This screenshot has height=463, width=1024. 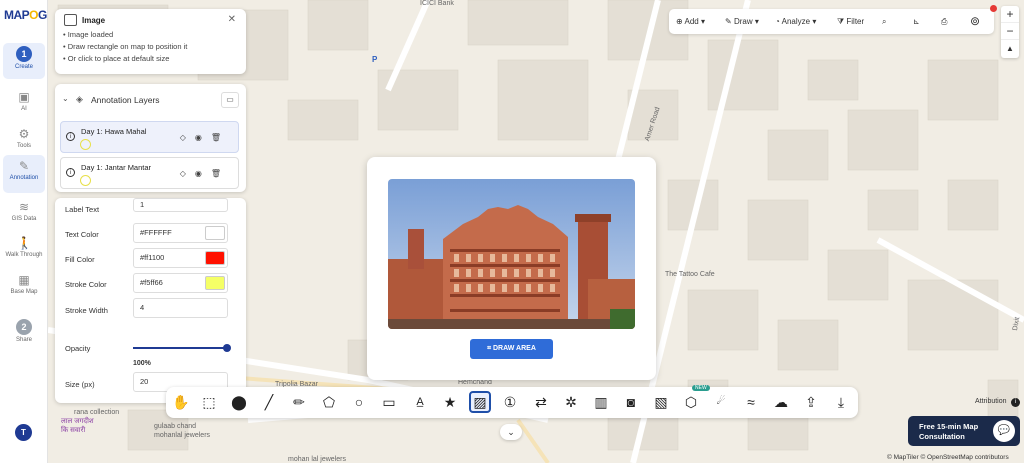 I want to click on circle-icon: ○, so click(x=359, y=402).